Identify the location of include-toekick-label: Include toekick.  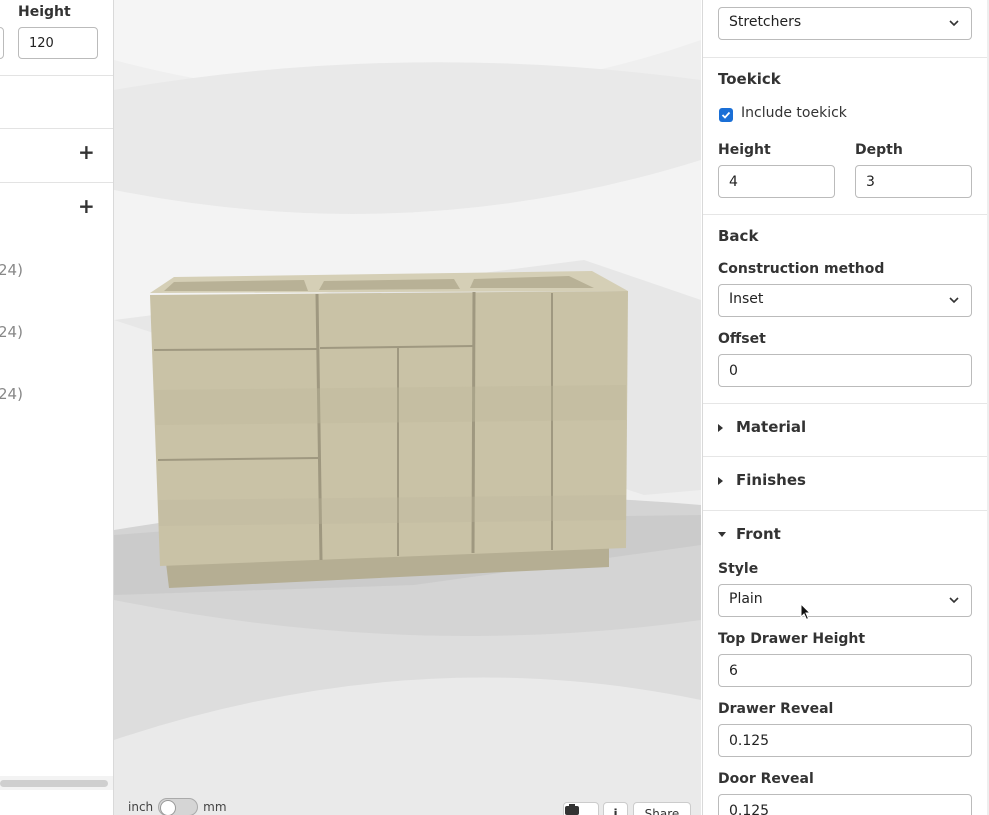
(794, 113).